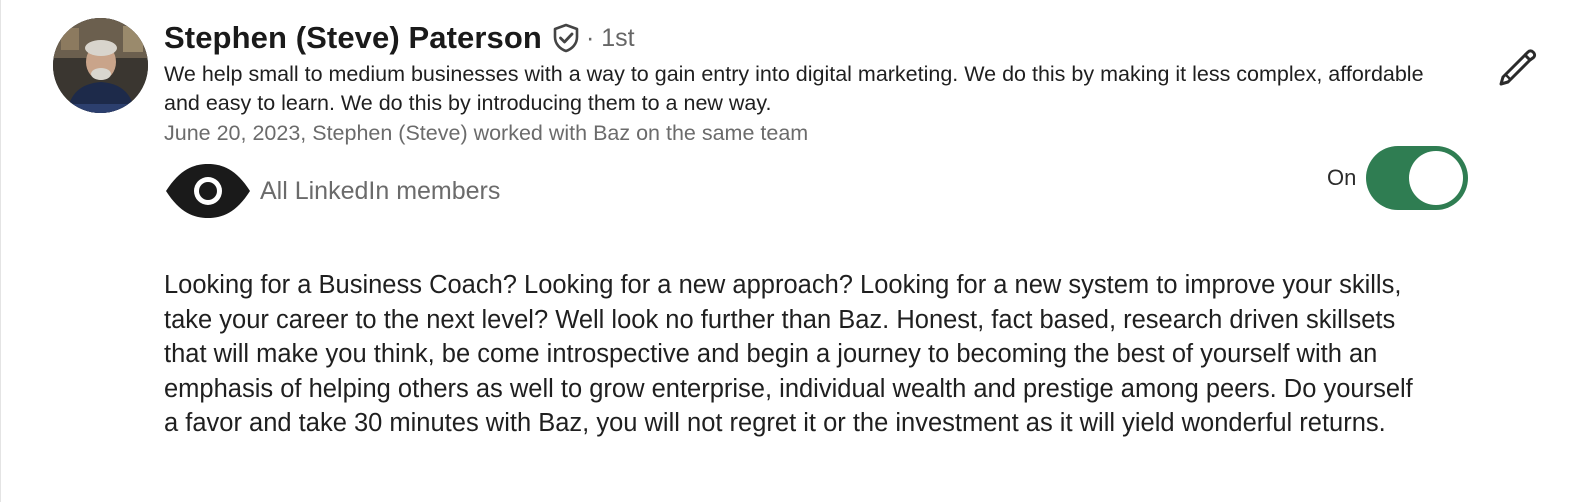 This screenshot has width=1594, height=502. I want to click on display-toggle-switch, so click(1417, 178).